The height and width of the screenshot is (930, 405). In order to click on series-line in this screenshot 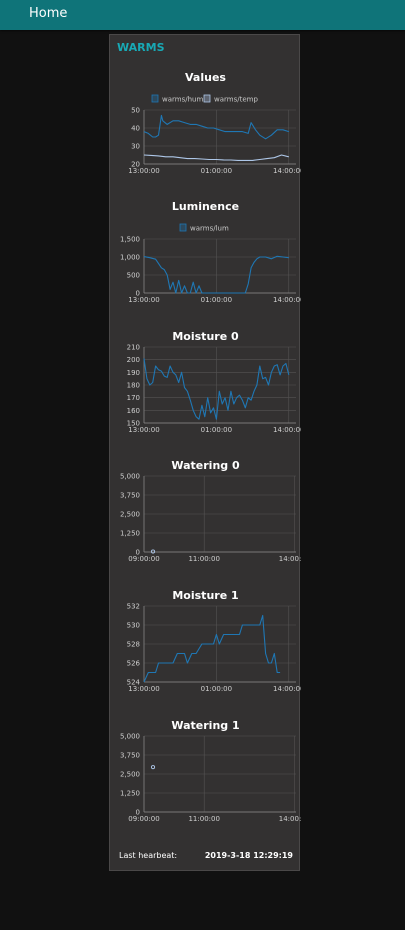, I will do `click(212, 648)`.